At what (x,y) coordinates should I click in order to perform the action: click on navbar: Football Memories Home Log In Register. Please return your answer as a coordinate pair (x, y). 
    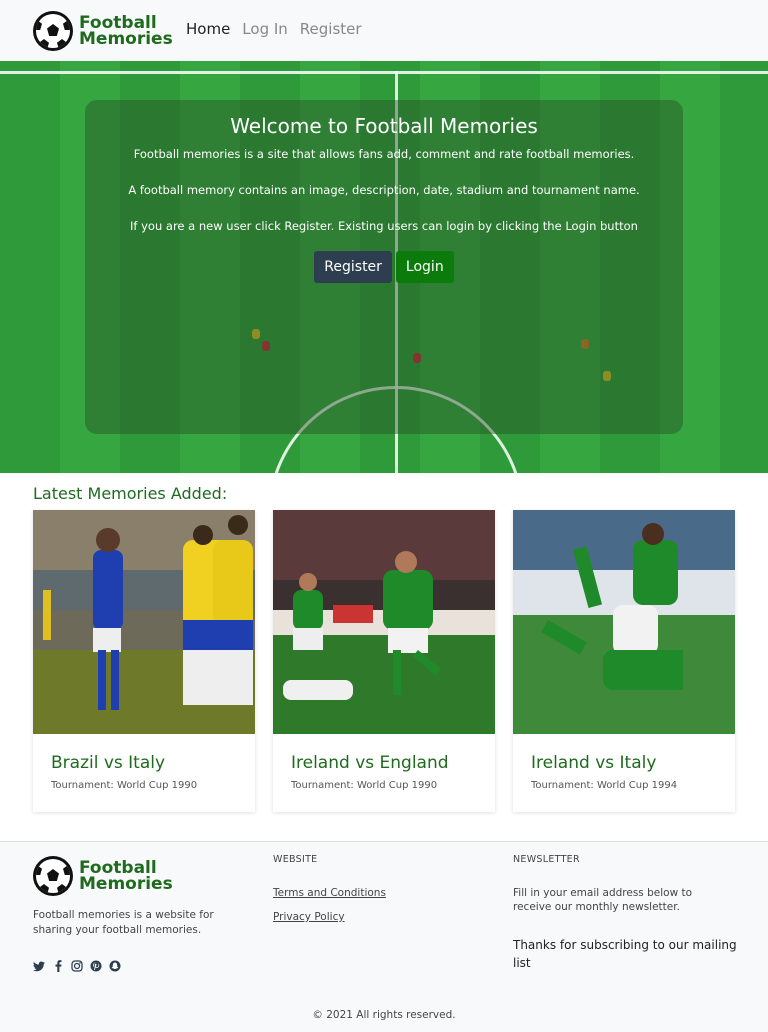
    Looking at the image, I should click on (384, 30).